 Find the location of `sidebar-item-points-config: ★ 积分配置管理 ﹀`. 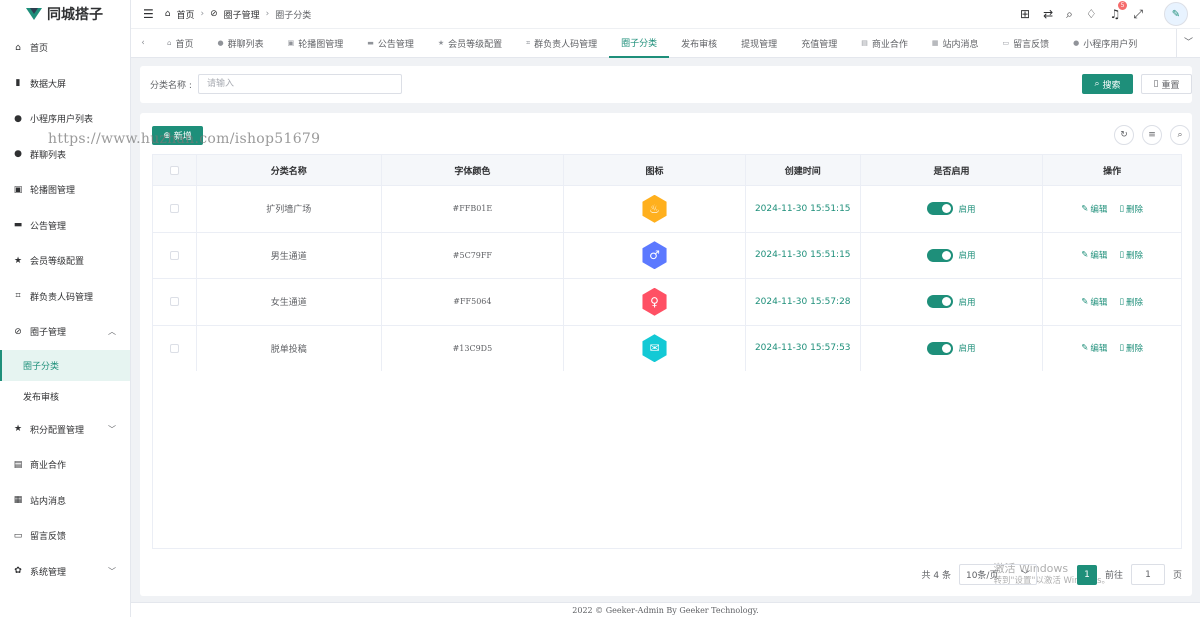

sidebar-item-points-config: ★ 积分配置管理 ﹀ is located at coordinates (65, 430).